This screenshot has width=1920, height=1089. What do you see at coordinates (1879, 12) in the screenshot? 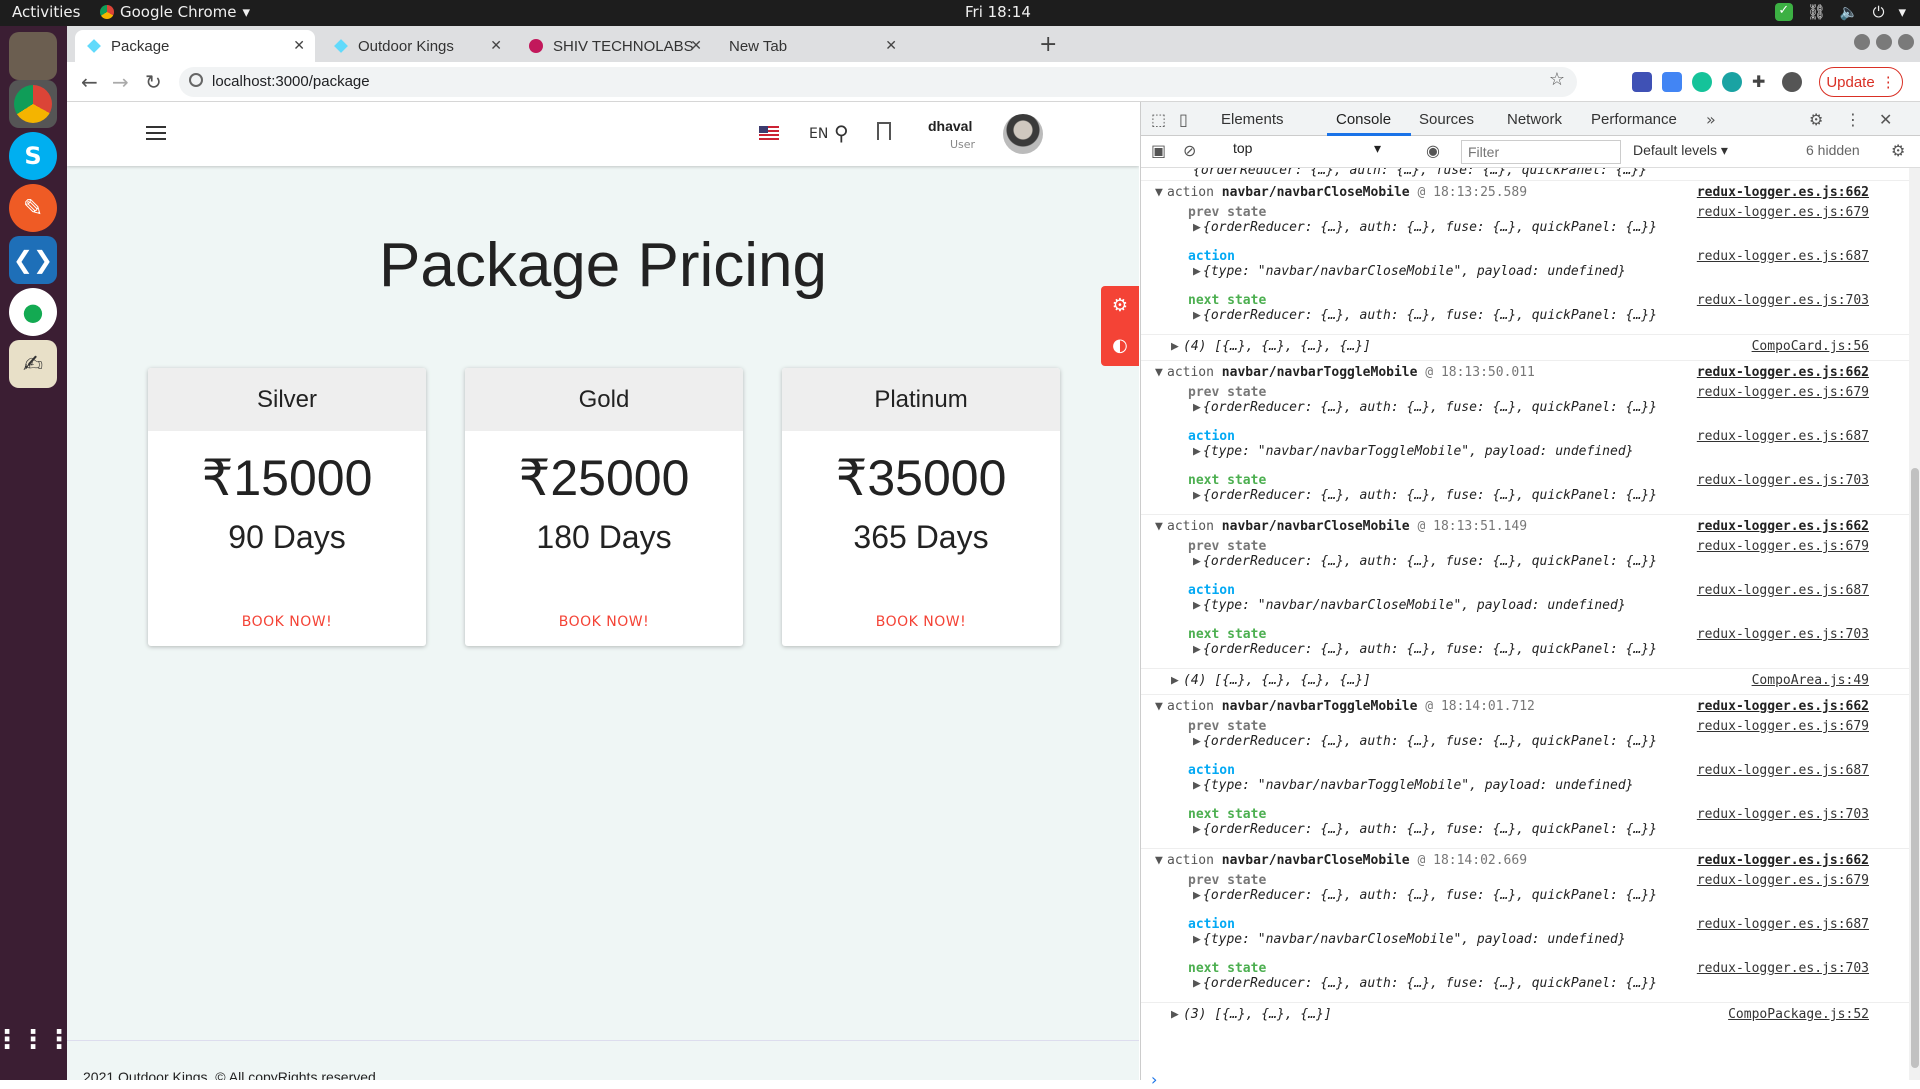
I see `power-icon: ⏻` at bounding box center [1879, 12].